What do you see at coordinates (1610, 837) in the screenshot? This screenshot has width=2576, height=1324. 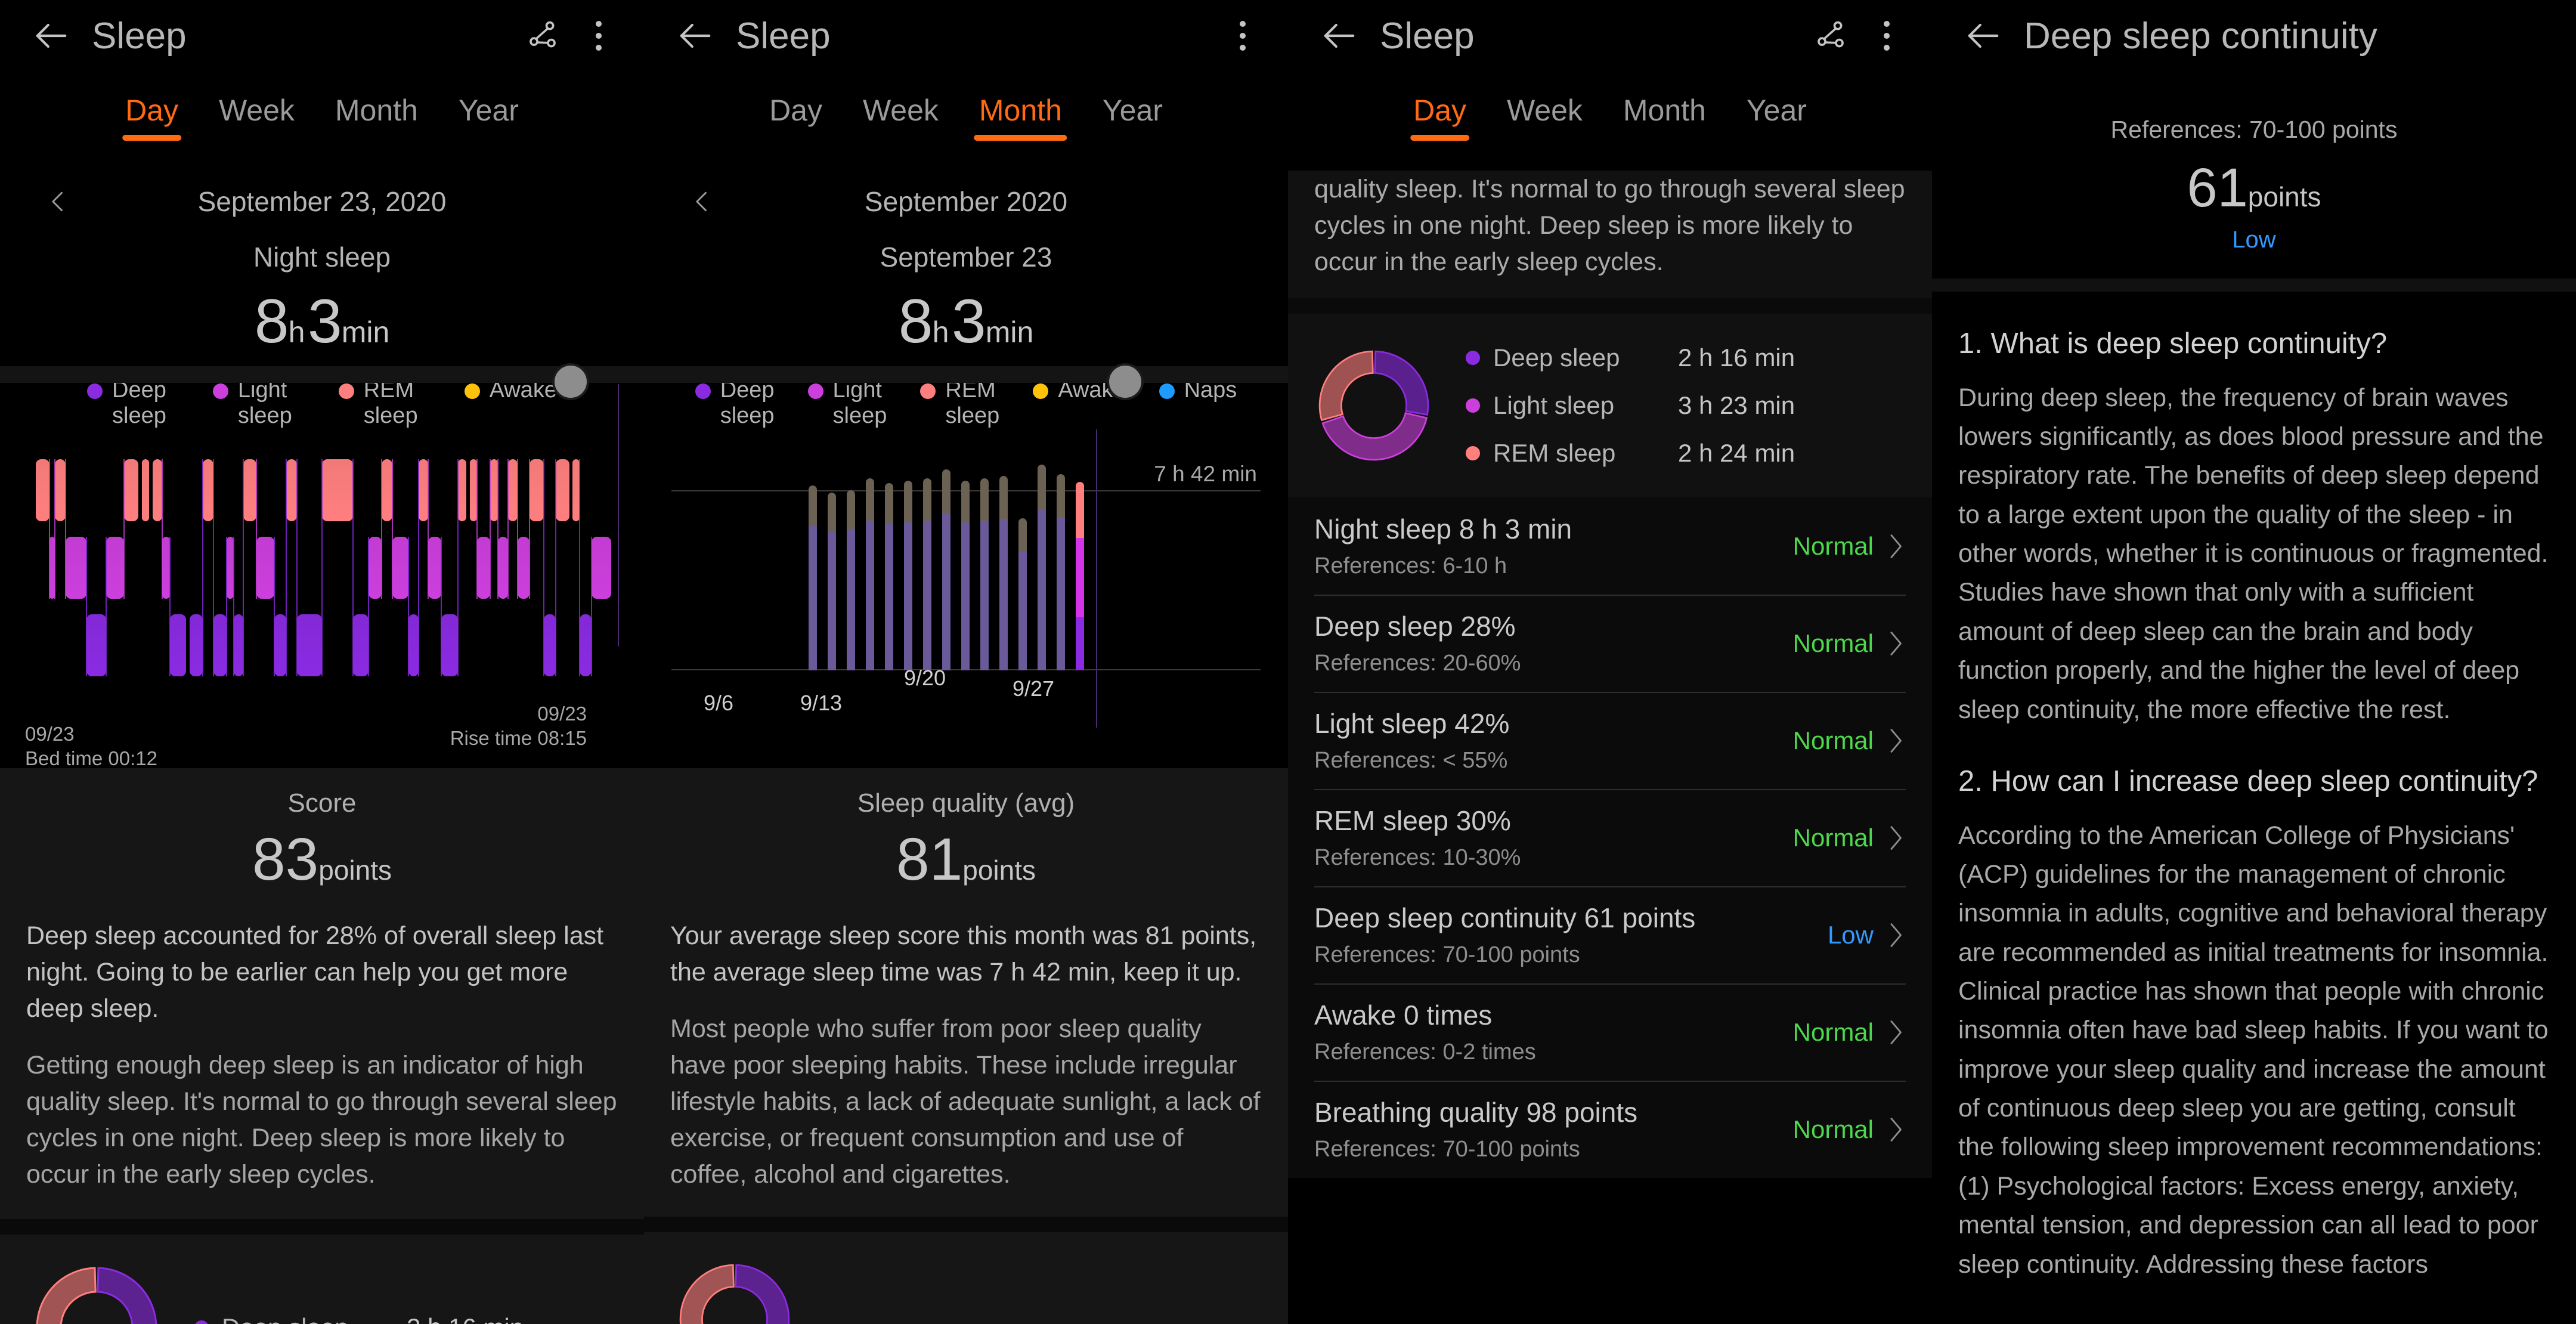 I see `metric-row: REM sleep 30% References: 10-30% Normal` at bounding box center [1610, 837].